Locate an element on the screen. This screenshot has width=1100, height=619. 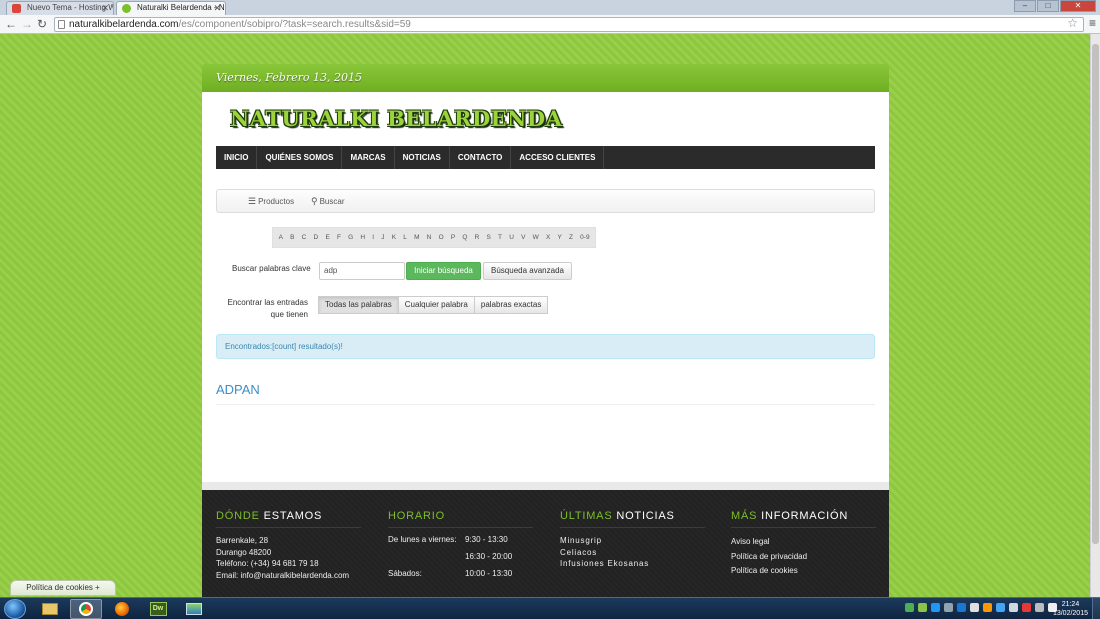
letter-b: B is located at coordinates (293, 237).